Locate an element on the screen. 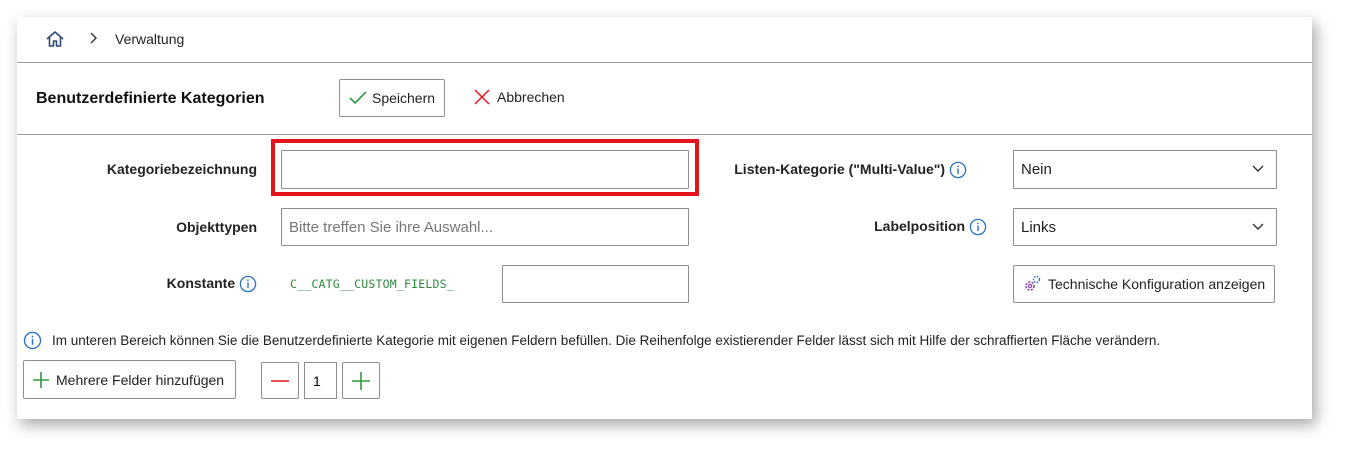  label-position-select: Links is located at coordinates (1145, 227).